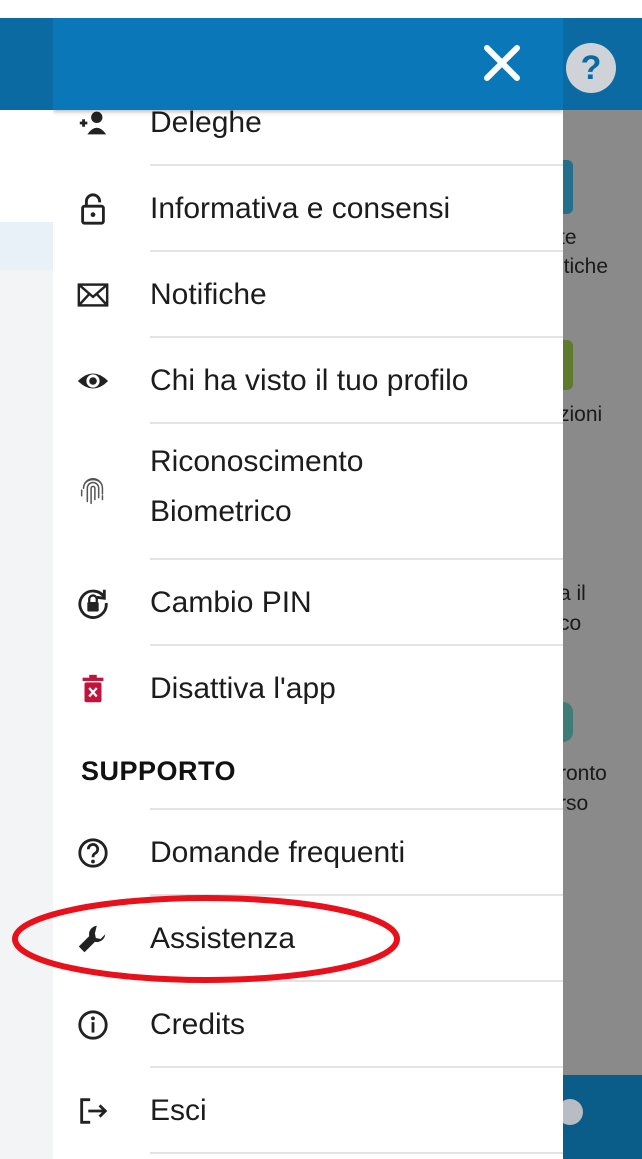 Image resolution: width=642 pixels, height=1159 pixels. What do you see at coordinates (178, 1110) in the screenshot?
I see `menu-item-label: Esci` at bounding box center [178, 1110].